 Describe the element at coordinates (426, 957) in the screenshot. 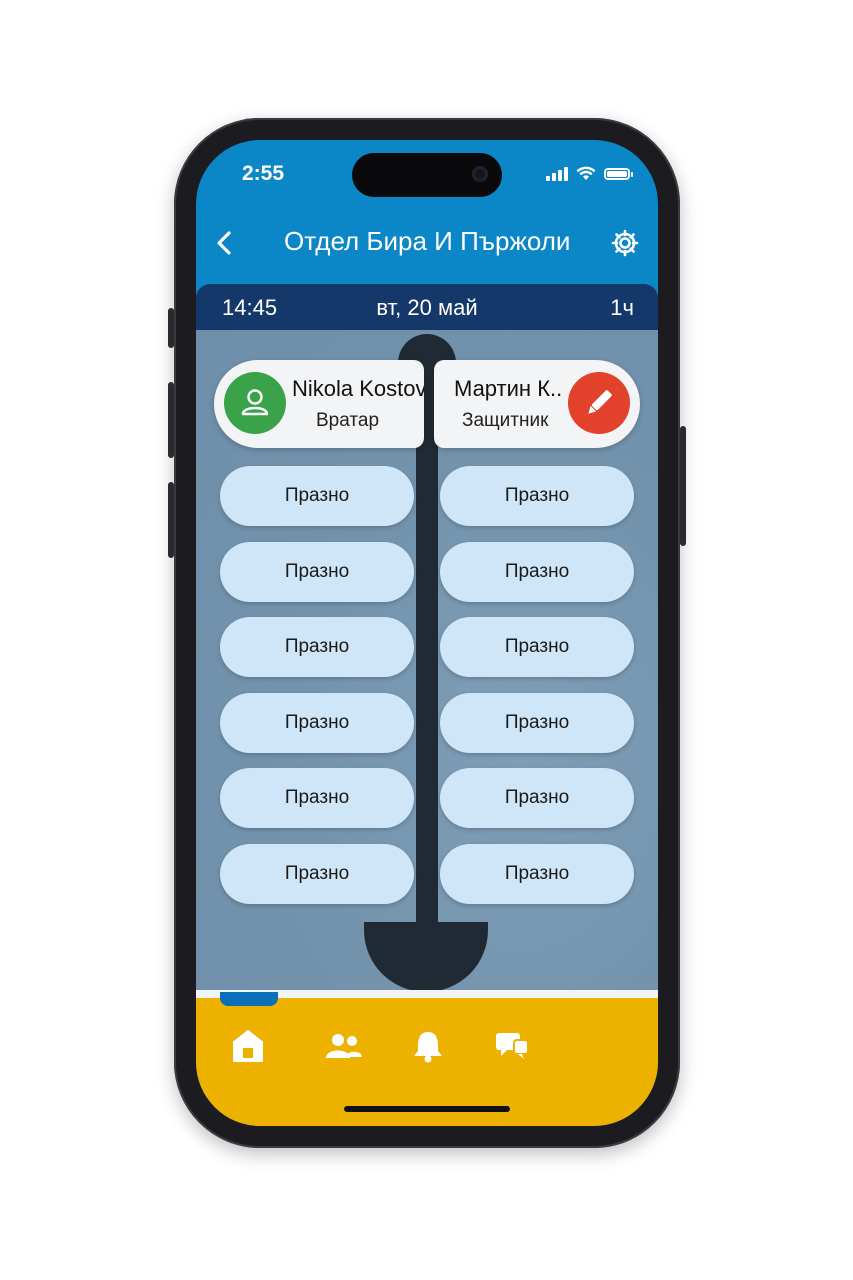

I see `divider-stick-bottom` at that location.